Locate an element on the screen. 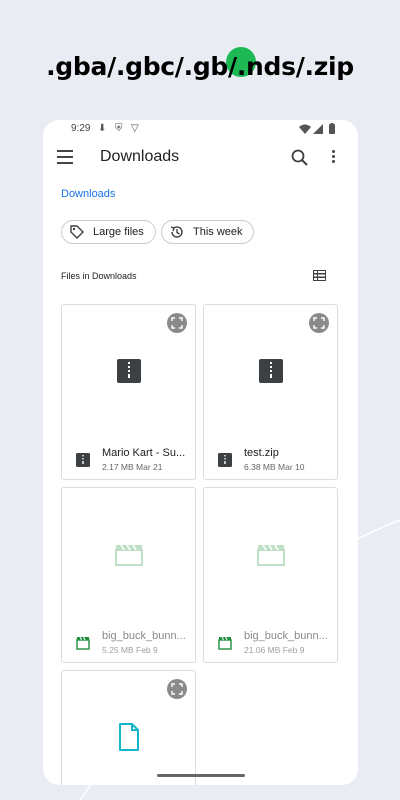  signal-icon is located at coordinates (318, 129).